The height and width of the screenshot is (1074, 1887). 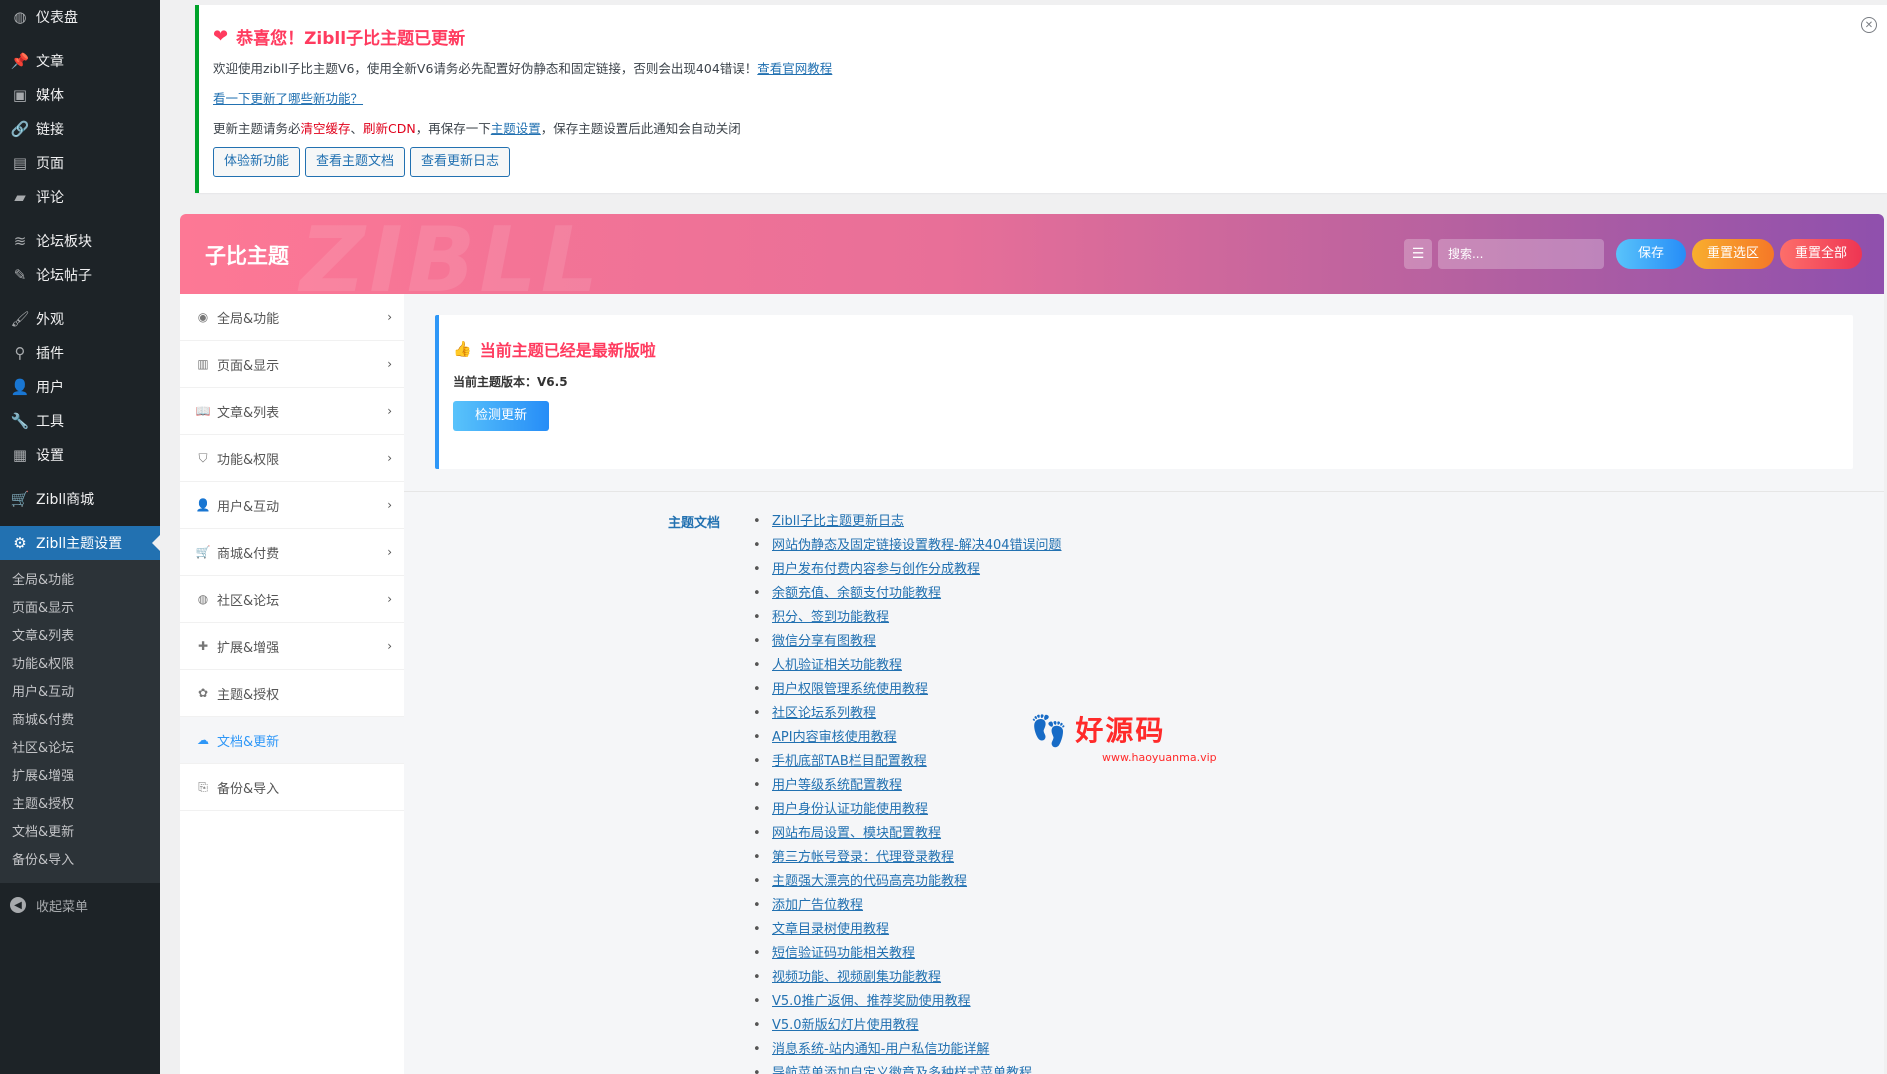 I want to click on admin-submenu-item: 备份&导入, so click(x=80, y=861).